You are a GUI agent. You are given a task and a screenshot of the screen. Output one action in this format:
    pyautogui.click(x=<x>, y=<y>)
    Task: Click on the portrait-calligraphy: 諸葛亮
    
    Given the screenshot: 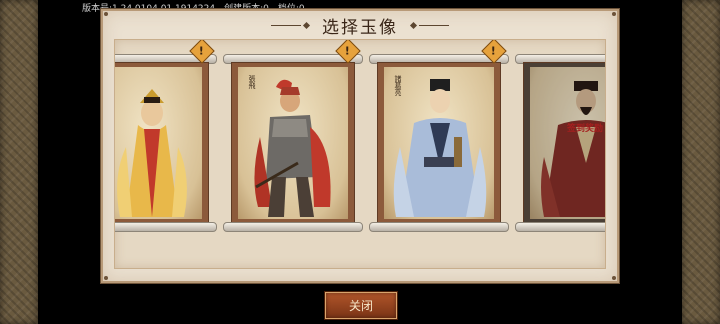 What is the action you would take?
    pyautogui.click(x=398, y=85)
    